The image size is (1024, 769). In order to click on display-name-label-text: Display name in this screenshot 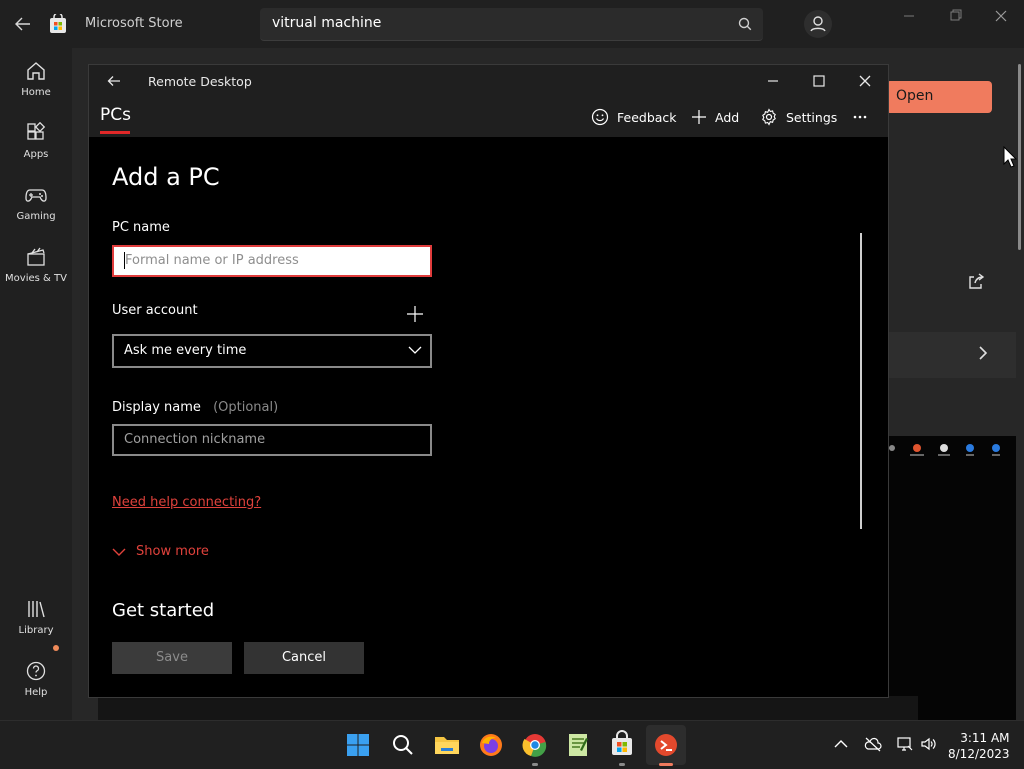, I will do `click(156, 407)`.